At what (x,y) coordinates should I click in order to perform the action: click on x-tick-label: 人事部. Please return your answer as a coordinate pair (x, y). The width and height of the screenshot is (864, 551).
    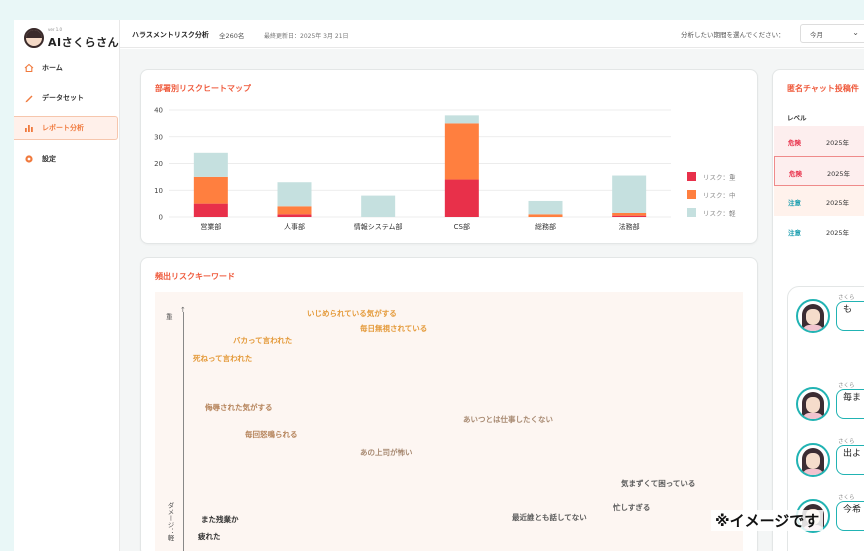
    Looking at the image, I should click on (294, 226).